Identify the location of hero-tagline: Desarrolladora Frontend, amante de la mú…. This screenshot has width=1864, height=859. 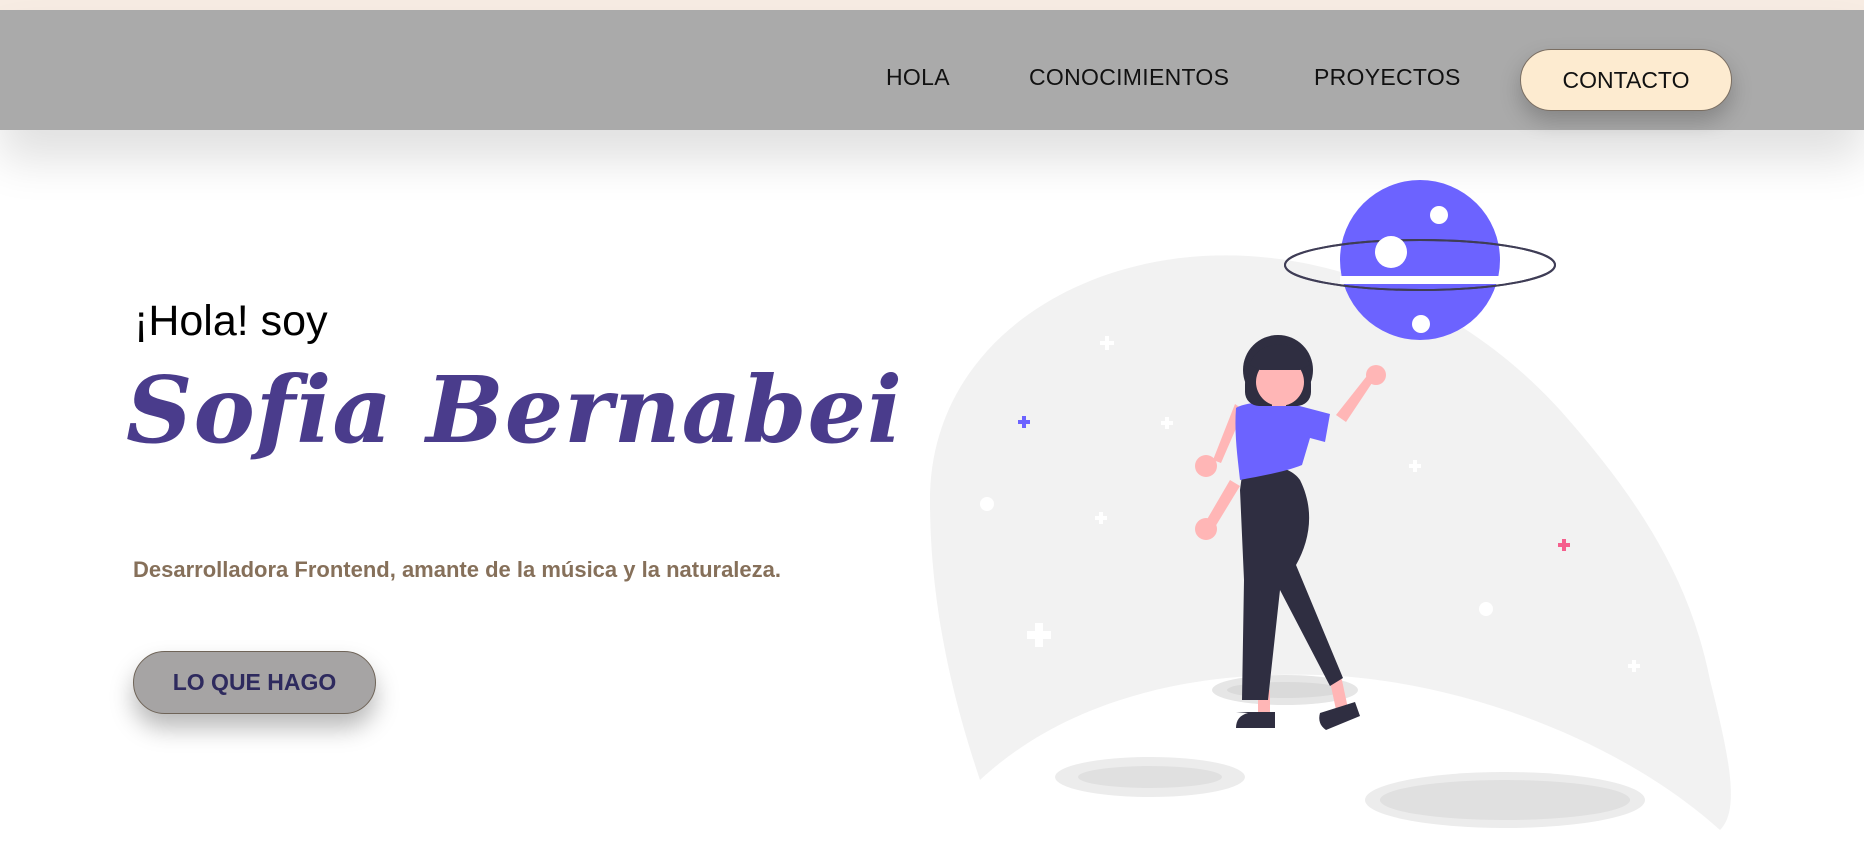
(457, 569).